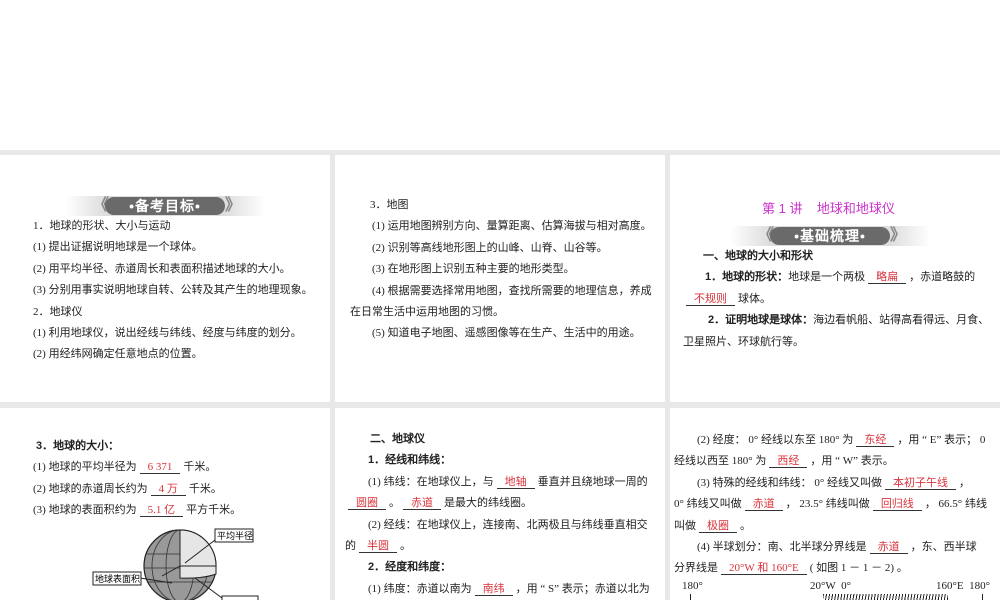  What do you see at coordinates (745, 525) in the screenshot?
I see `body-text: 。` at bounding box center [745, 525].